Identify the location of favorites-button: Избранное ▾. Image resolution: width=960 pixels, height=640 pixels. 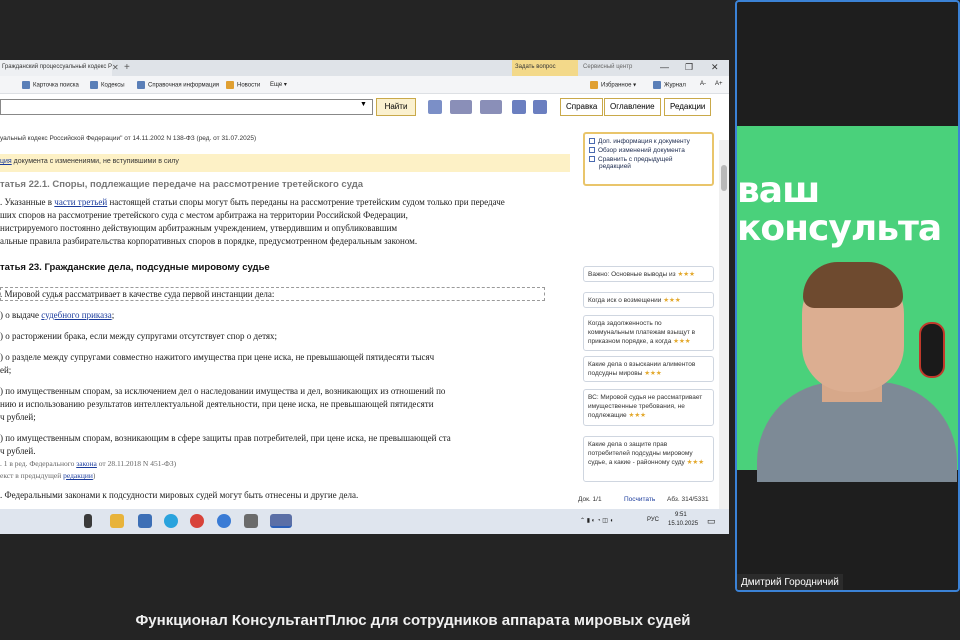
(613, 85).